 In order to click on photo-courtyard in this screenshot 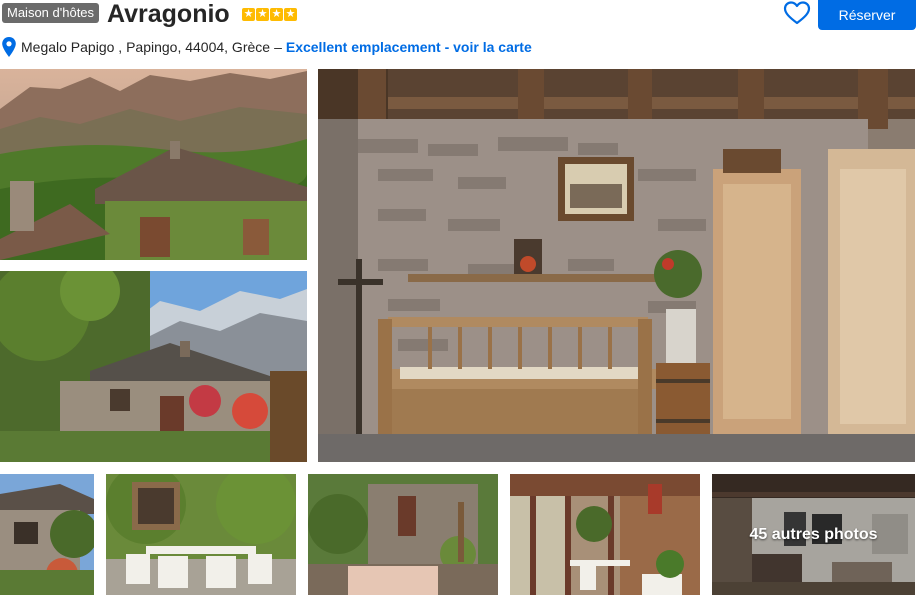, I will do `click(403, 534)`.